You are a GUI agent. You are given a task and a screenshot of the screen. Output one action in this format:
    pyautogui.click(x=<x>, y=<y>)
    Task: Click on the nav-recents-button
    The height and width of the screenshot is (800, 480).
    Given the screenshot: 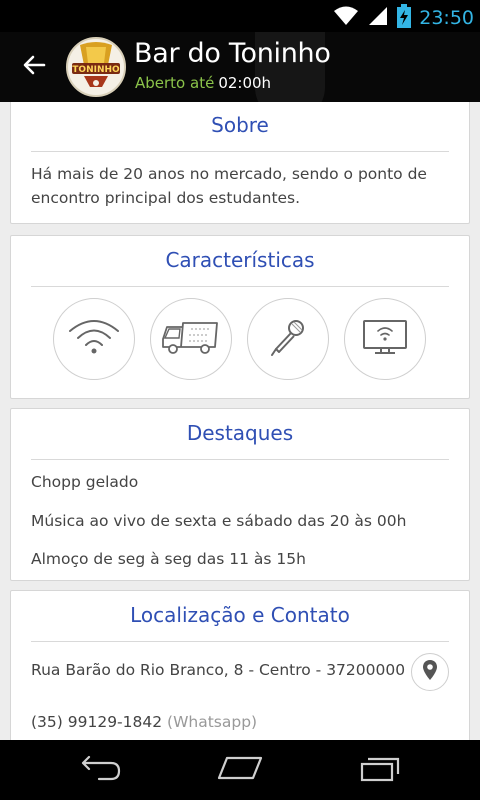 What is the action you would take?
    pyautogui.click(x=380, y=770)
    